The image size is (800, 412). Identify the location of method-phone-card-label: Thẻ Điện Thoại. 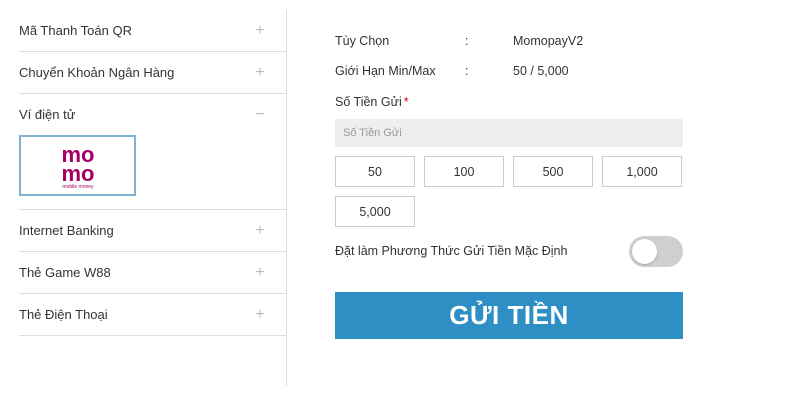
(63, 314).